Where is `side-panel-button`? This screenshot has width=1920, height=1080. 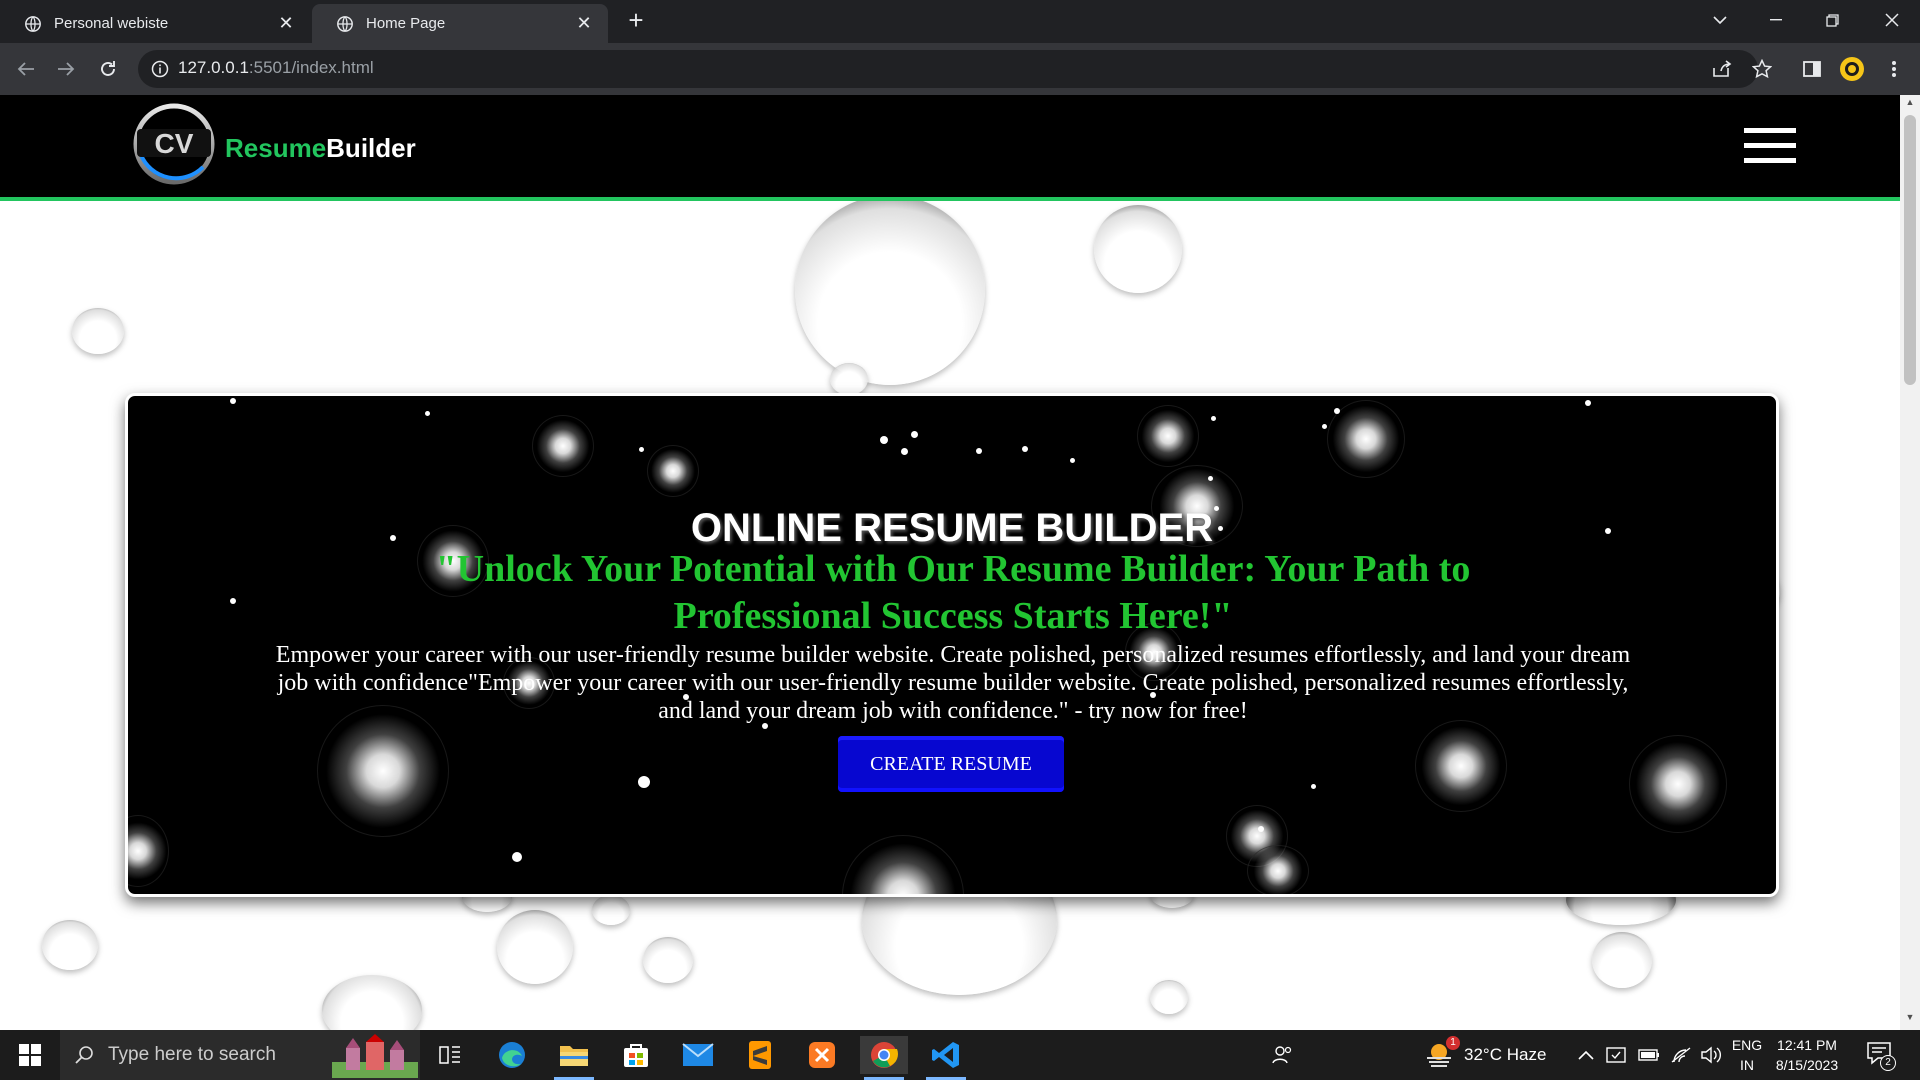 side-panel-button is located at coordinates (1812, 69).